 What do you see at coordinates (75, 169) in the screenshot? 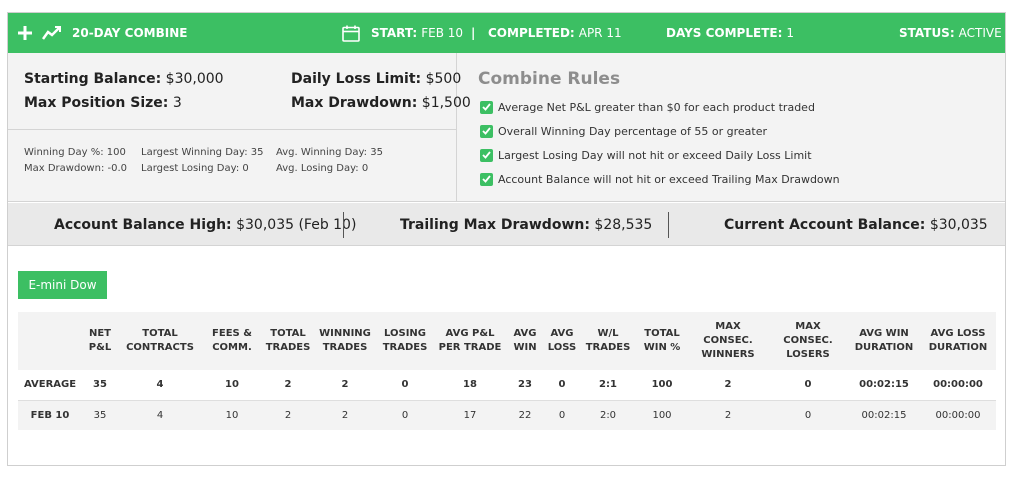
I see `metric-max-drawdown: Max Drawdown: -0.0` at bounding box center [75, 169].